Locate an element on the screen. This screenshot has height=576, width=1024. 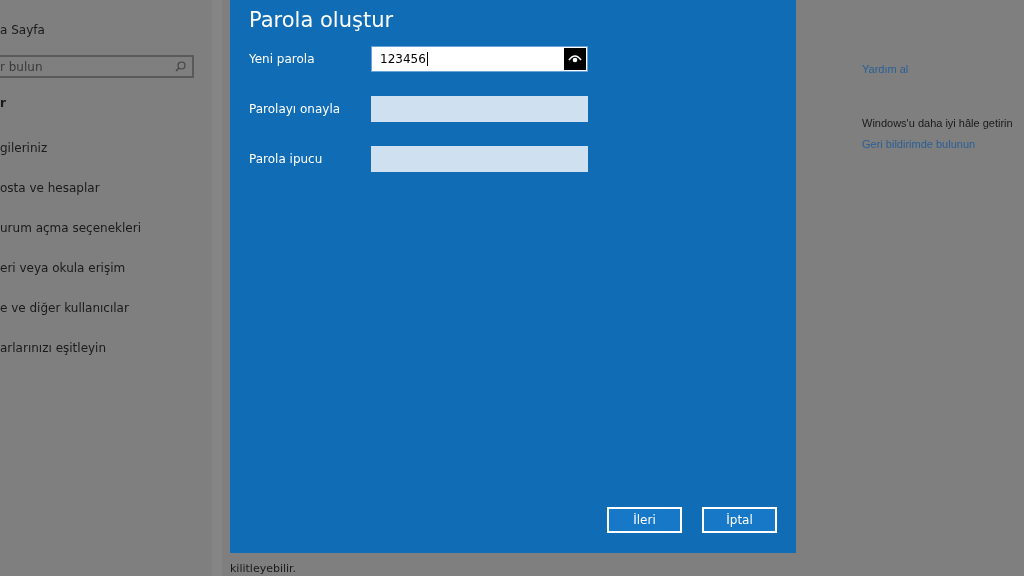
home-link: a Sayfa is located at coordinates (106, 30).